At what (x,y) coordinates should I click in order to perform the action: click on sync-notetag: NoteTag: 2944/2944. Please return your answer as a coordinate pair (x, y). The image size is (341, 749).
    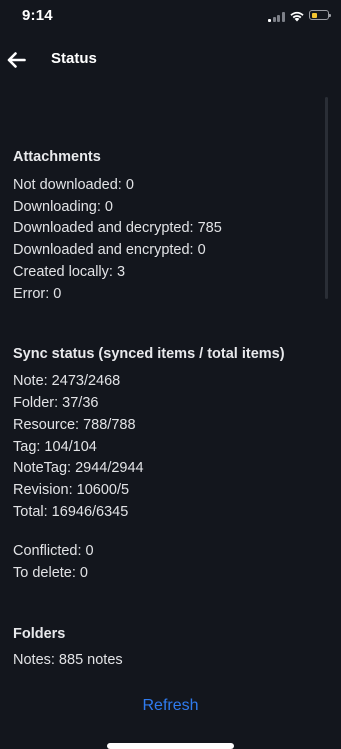
    Looking at the image, I should click on (78, 468).